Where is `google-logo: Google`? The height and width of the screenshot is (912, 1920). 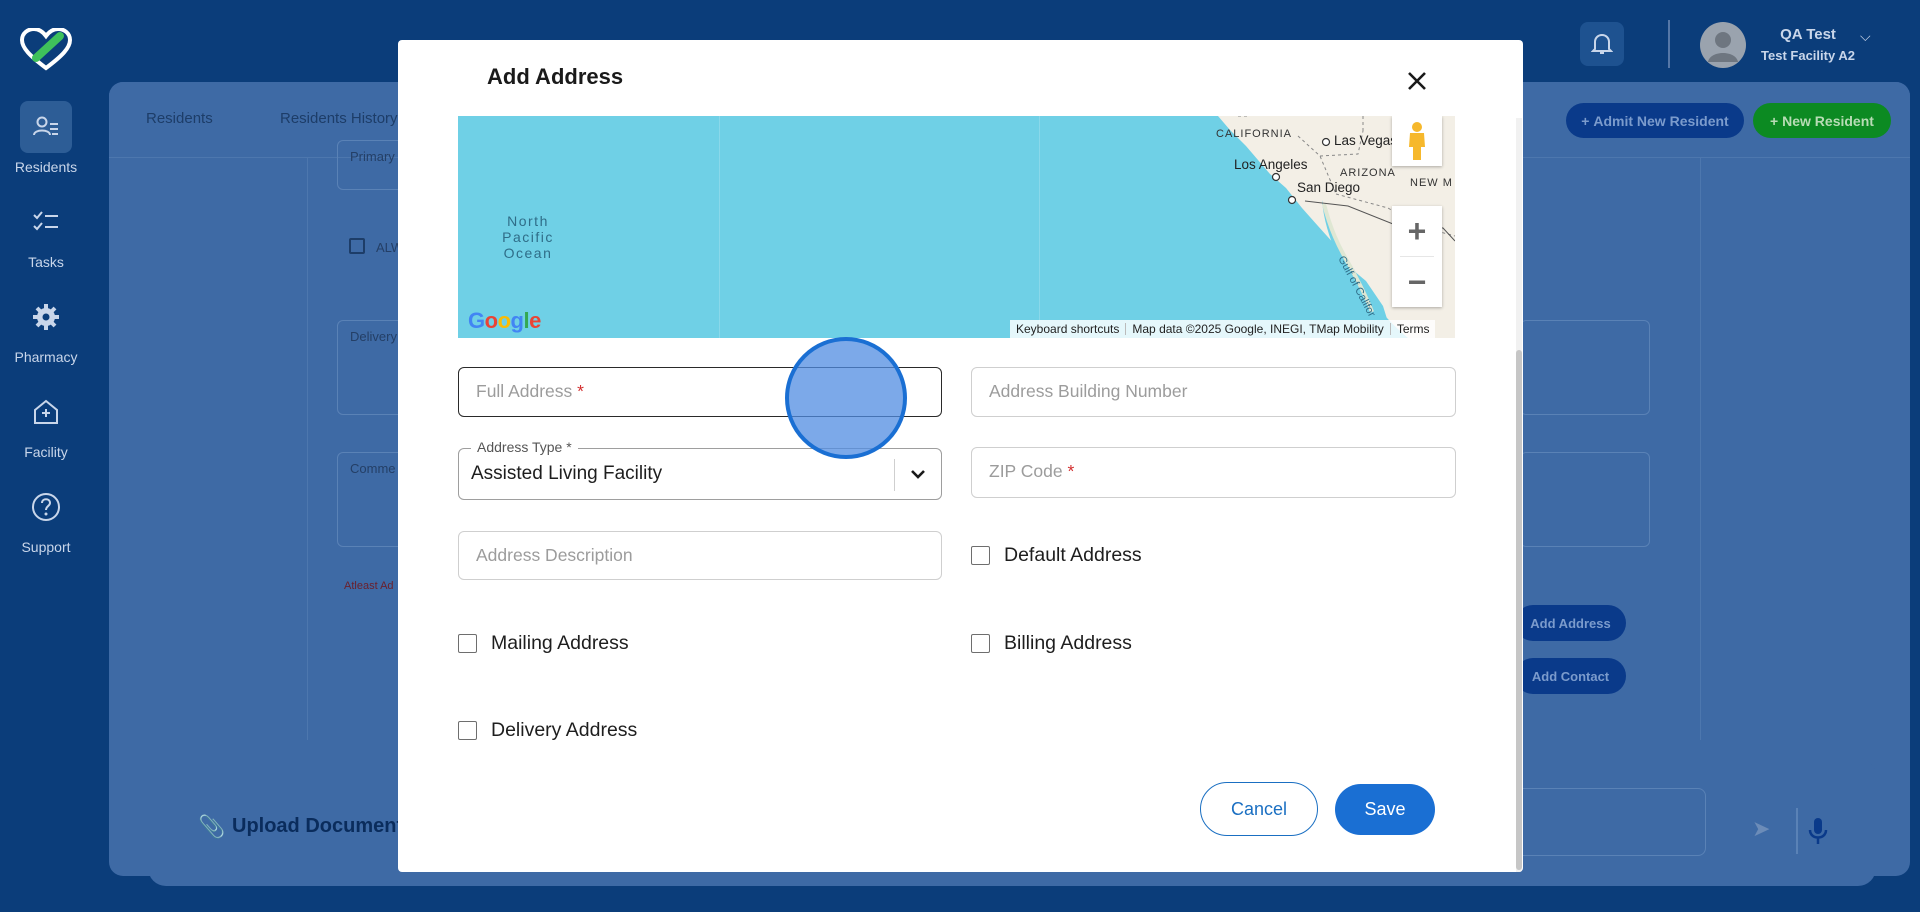 google-logo: Google is located at coordinates (504, 320).